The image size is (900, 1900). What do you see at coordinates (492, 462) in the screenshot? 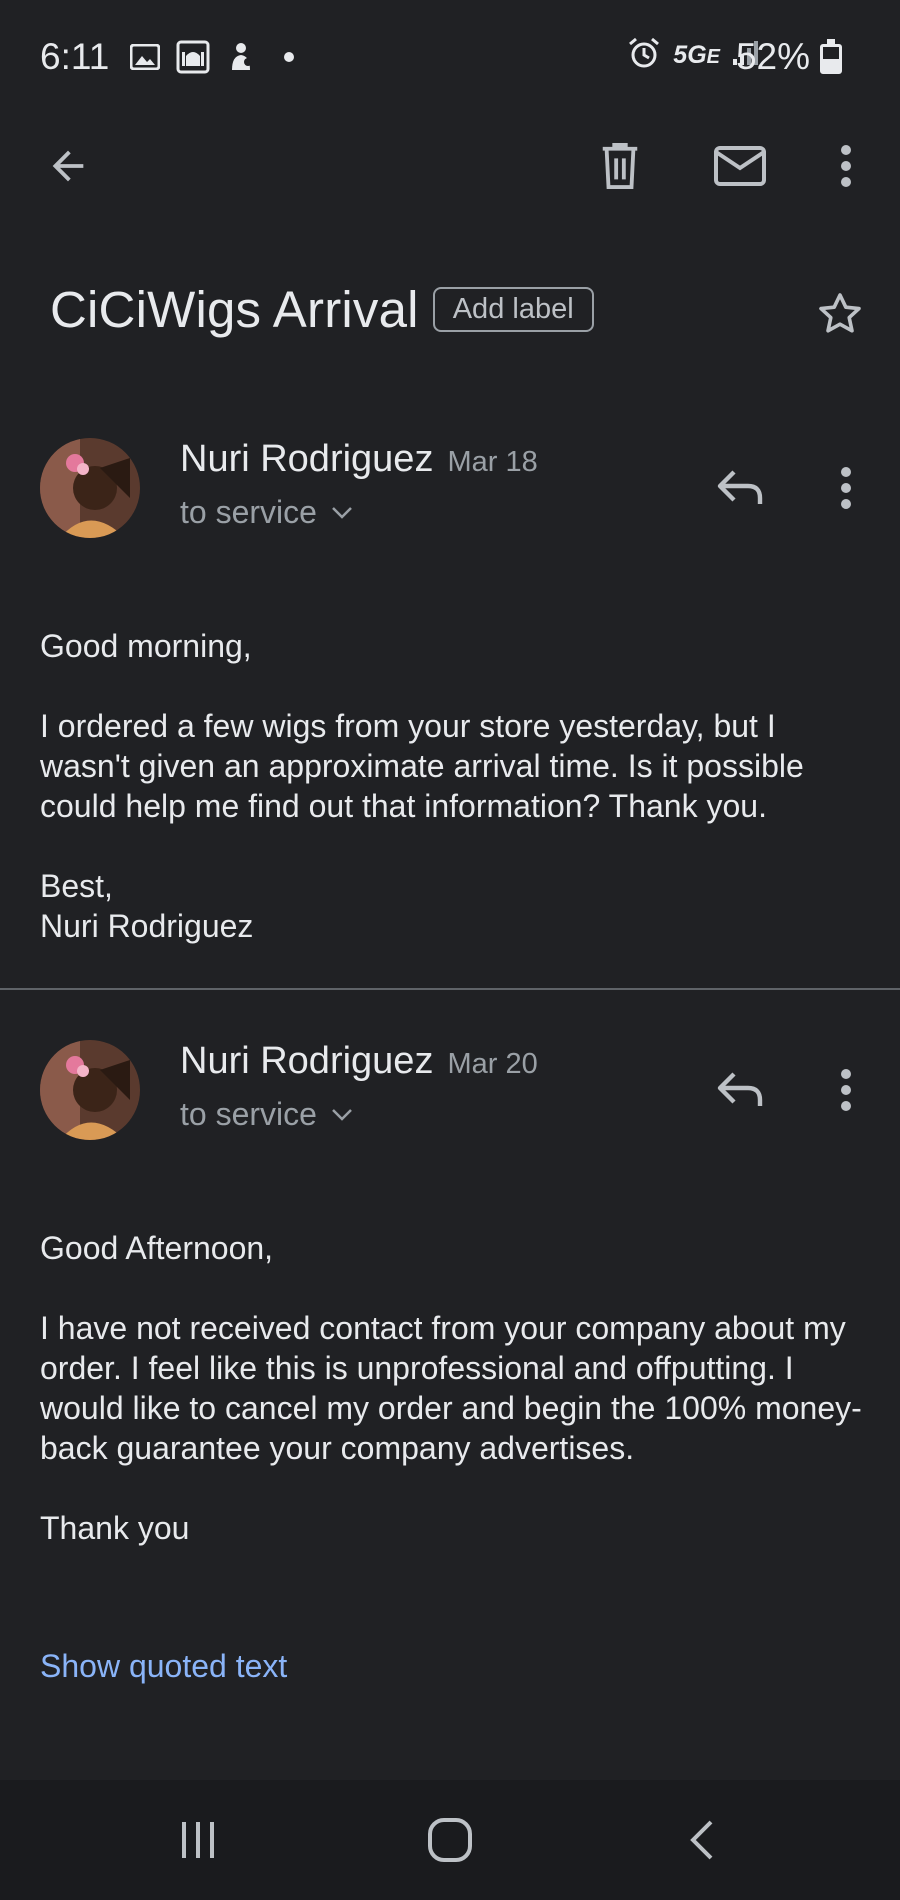
I see `message-date: Mar 18` at bounding box center [492, 462].